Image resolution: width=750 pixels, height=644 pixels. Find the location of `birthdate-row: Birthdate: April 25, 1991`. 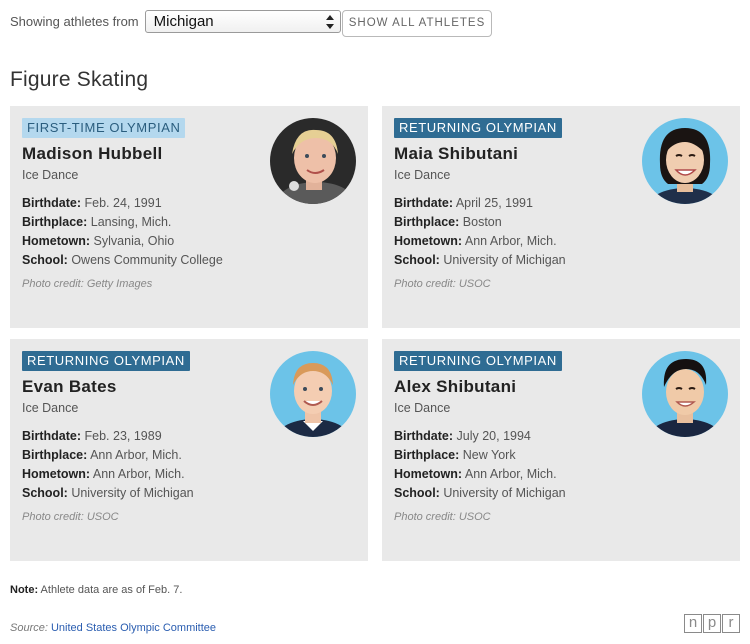

birthdate-row: Birthdate: April 25, 1991 is located at coordinates (480, 203).